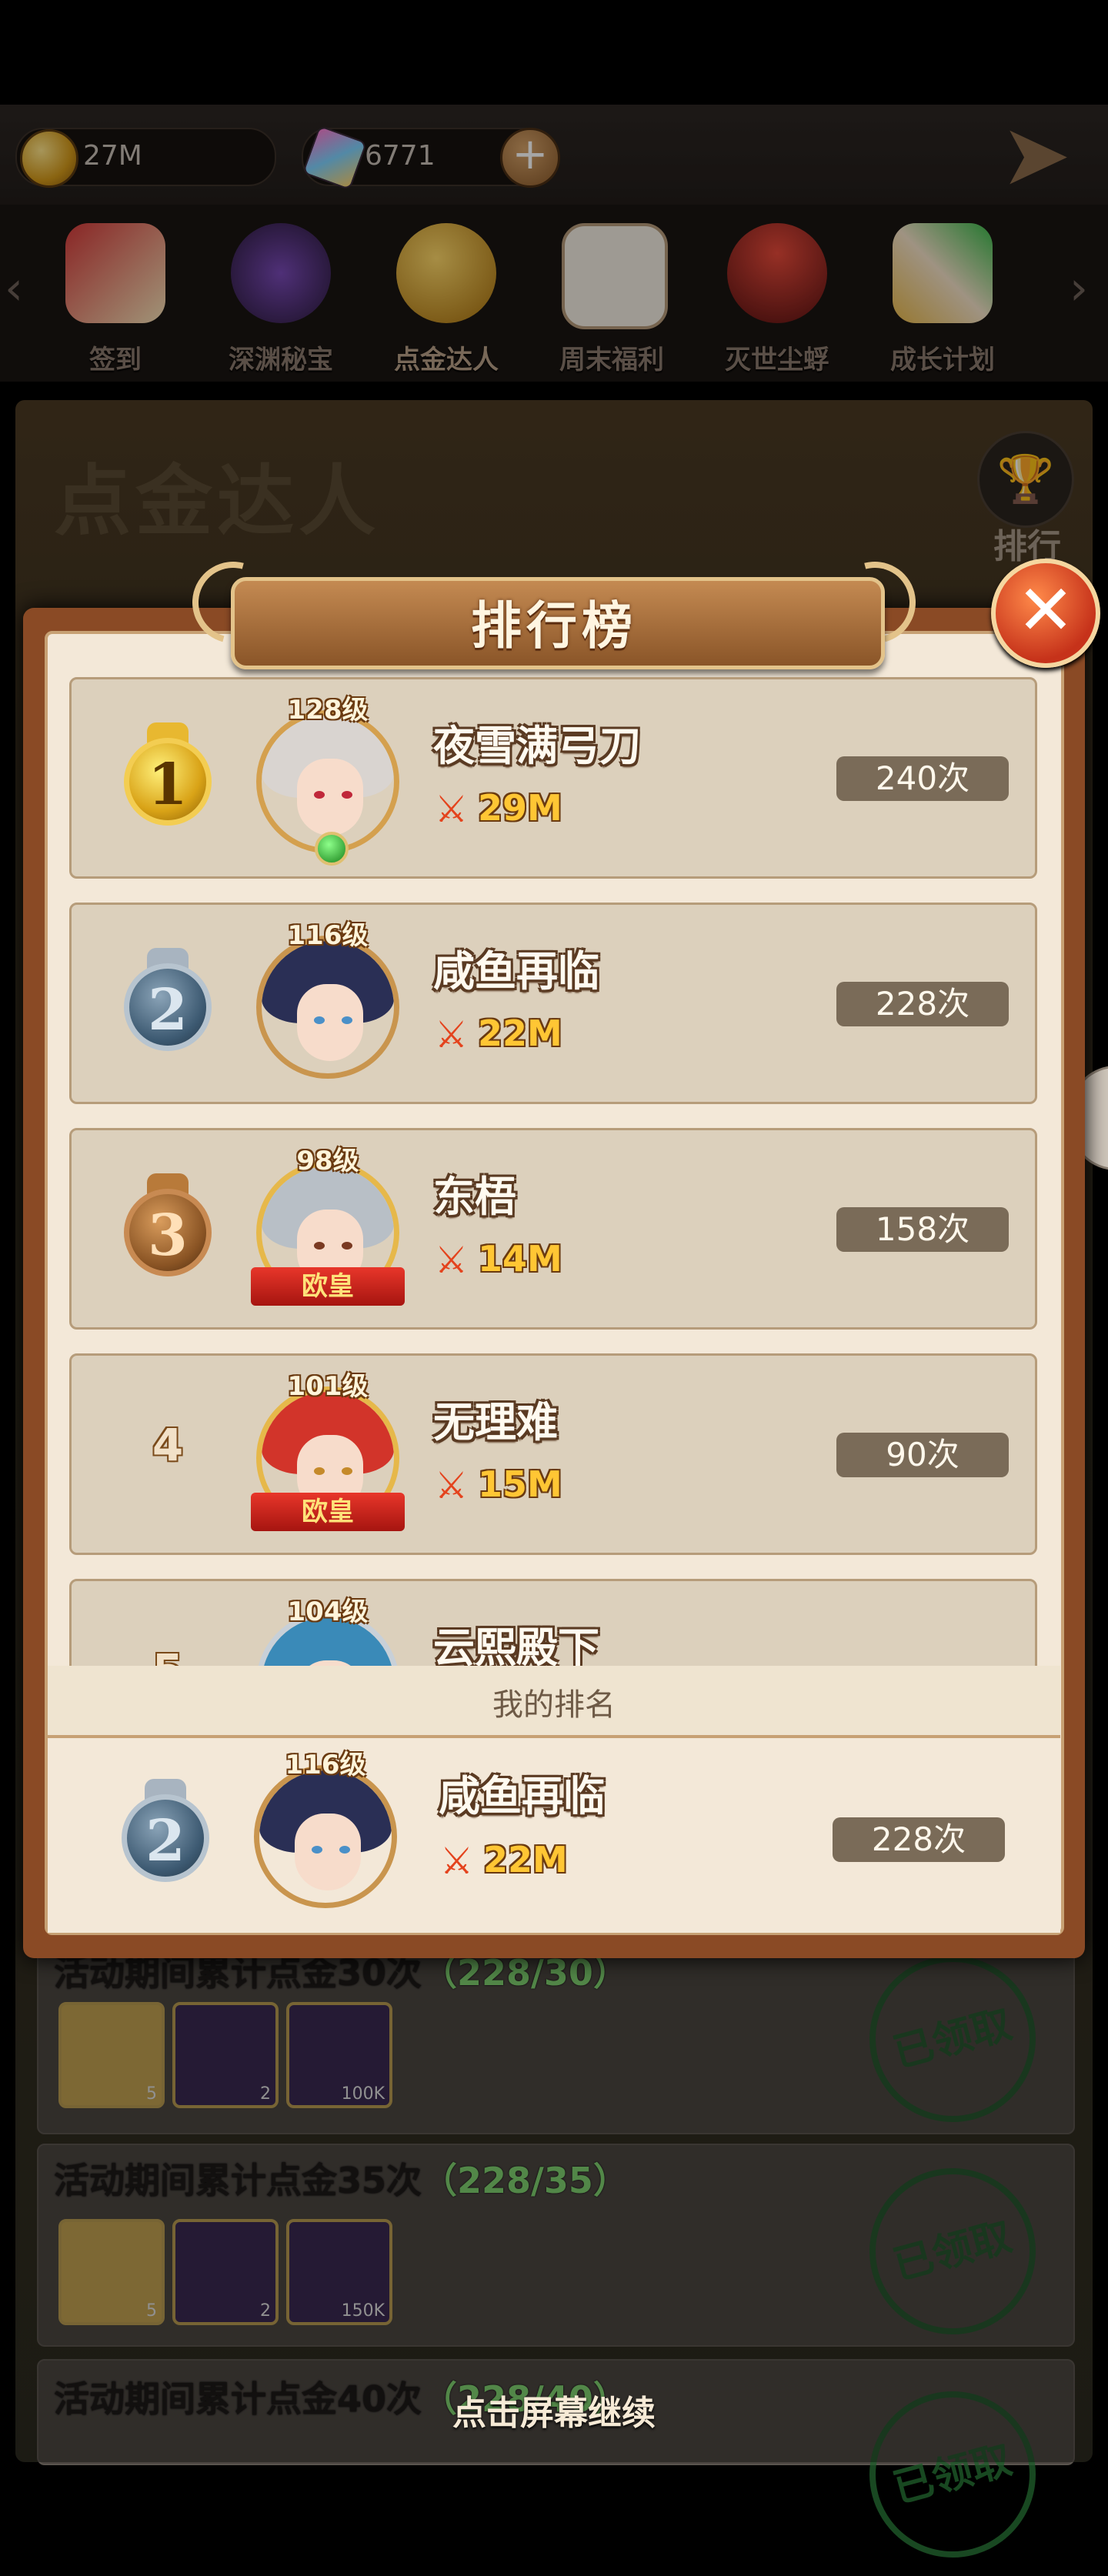  I want to click on dialog-title: 排行榜, so click(554, 626).